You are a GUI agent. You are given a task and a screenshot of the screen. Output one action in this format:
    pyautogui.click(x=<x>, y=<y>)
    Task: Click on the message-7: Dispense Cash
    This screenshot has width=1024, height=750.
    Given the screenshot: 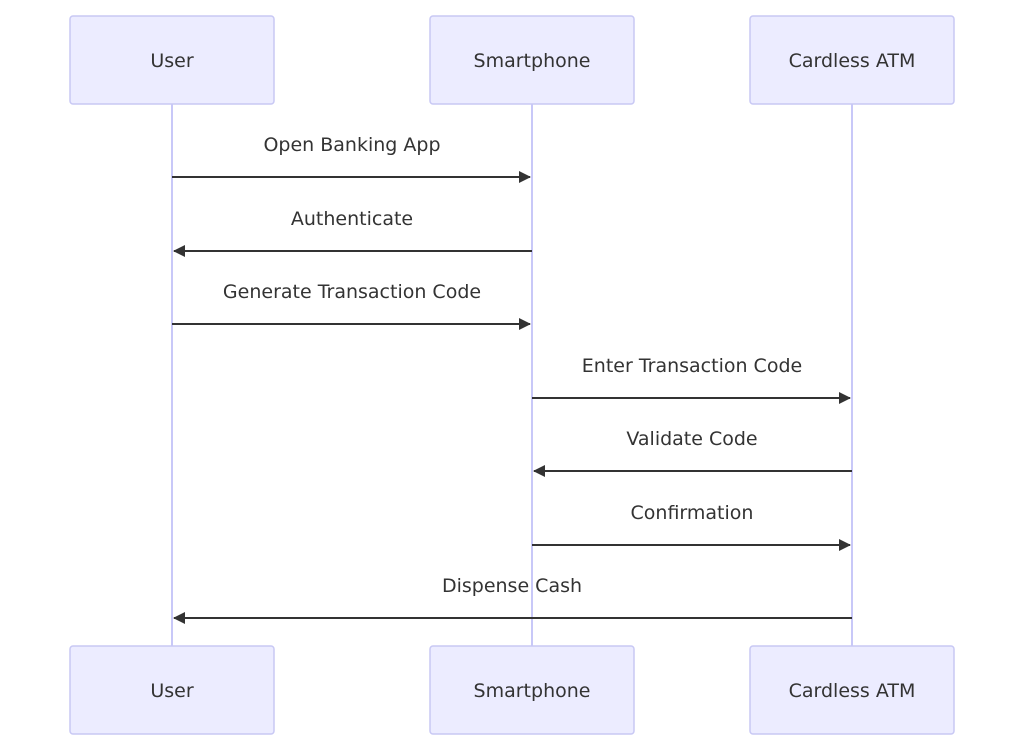 What is the action you would take?
    pyautogui.click(x=512, y=599)
    